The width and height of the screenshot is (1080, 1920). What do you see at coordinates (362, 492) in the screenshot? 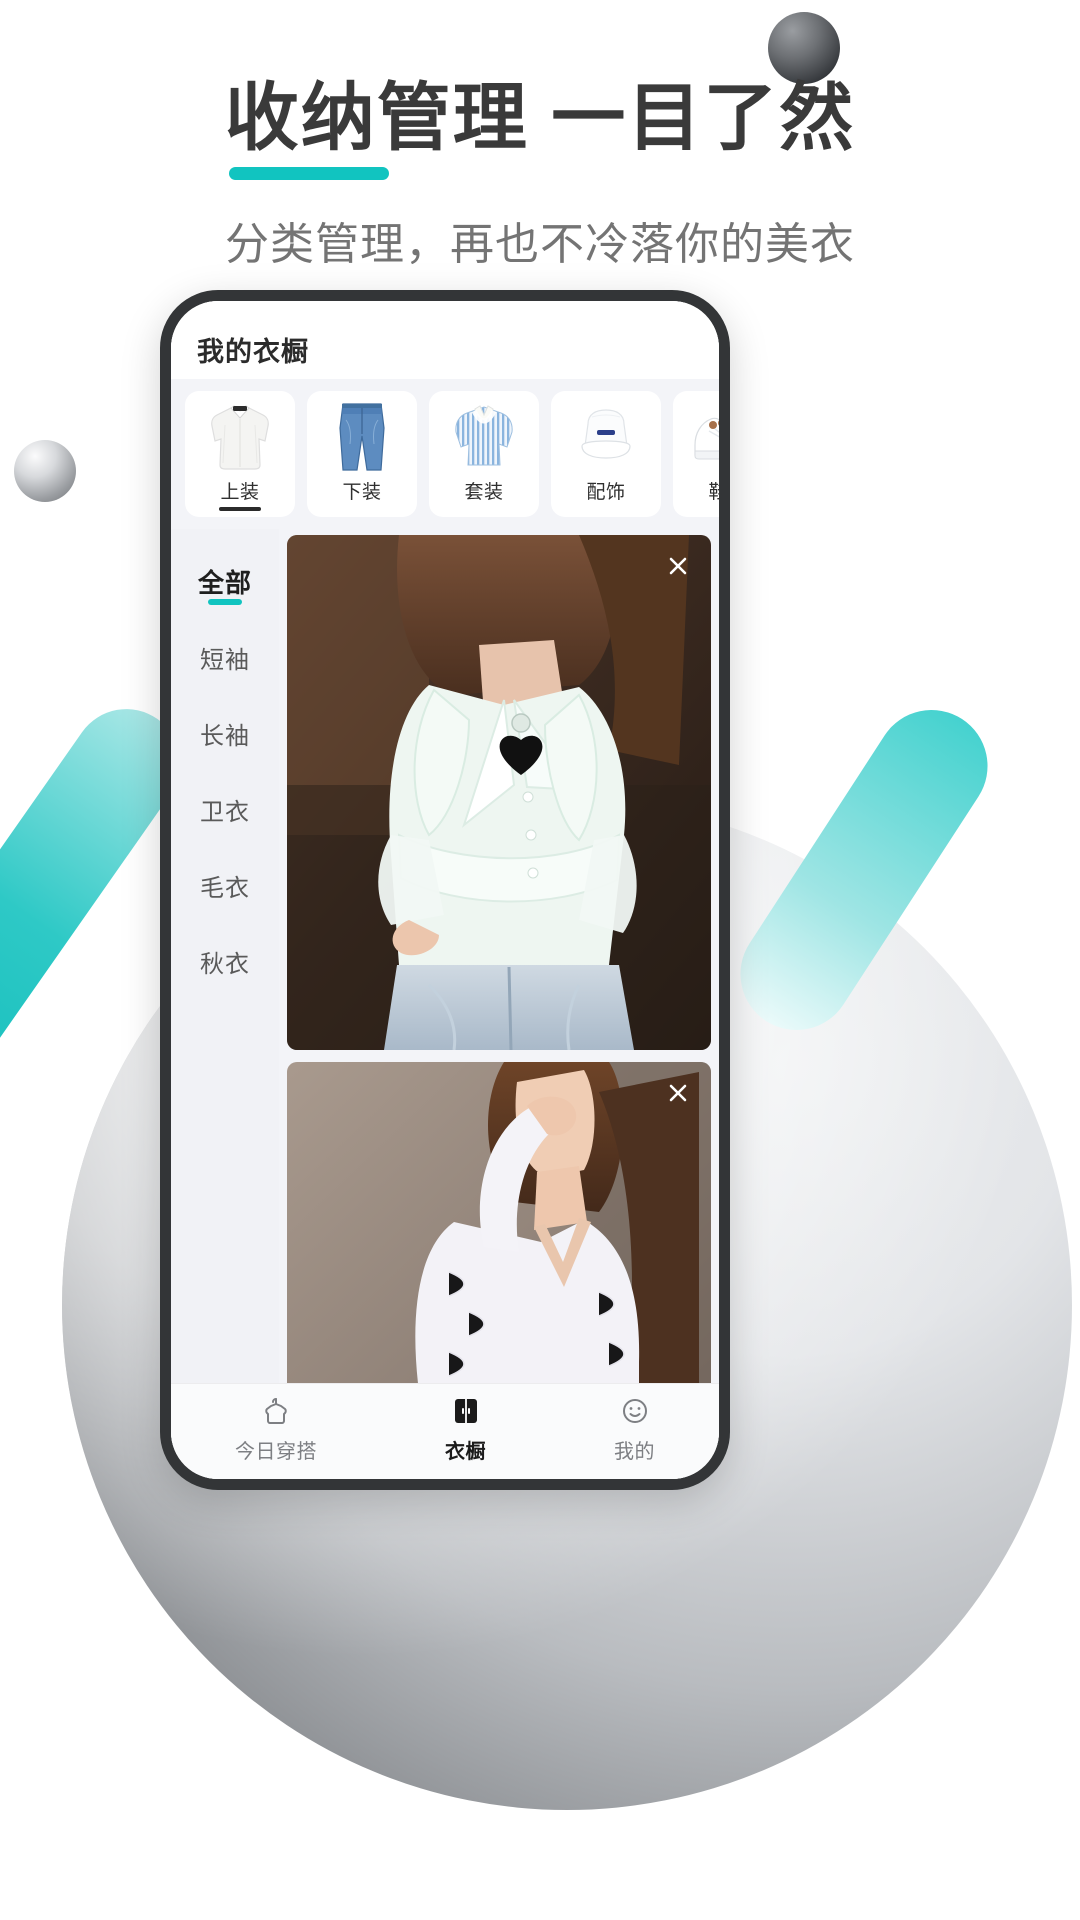
I see `category-label: 下装` at bounding box center [362, 492].